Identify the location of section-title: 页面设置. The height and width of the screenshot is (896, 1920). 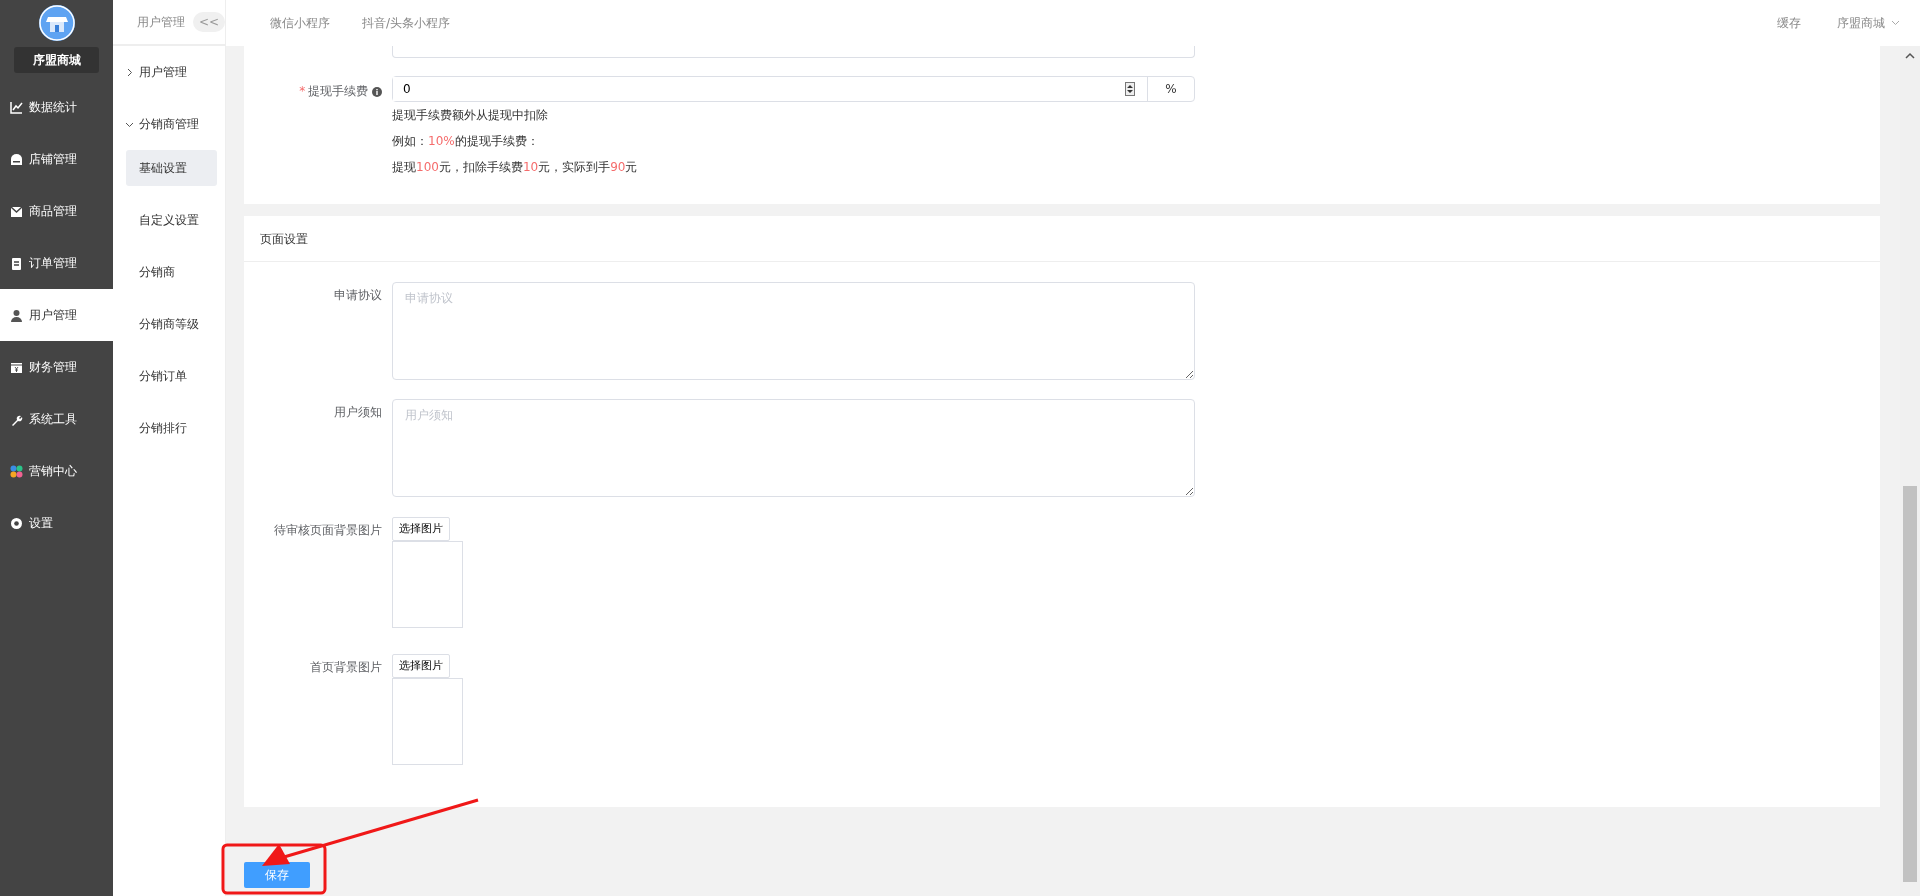
(284, 239).